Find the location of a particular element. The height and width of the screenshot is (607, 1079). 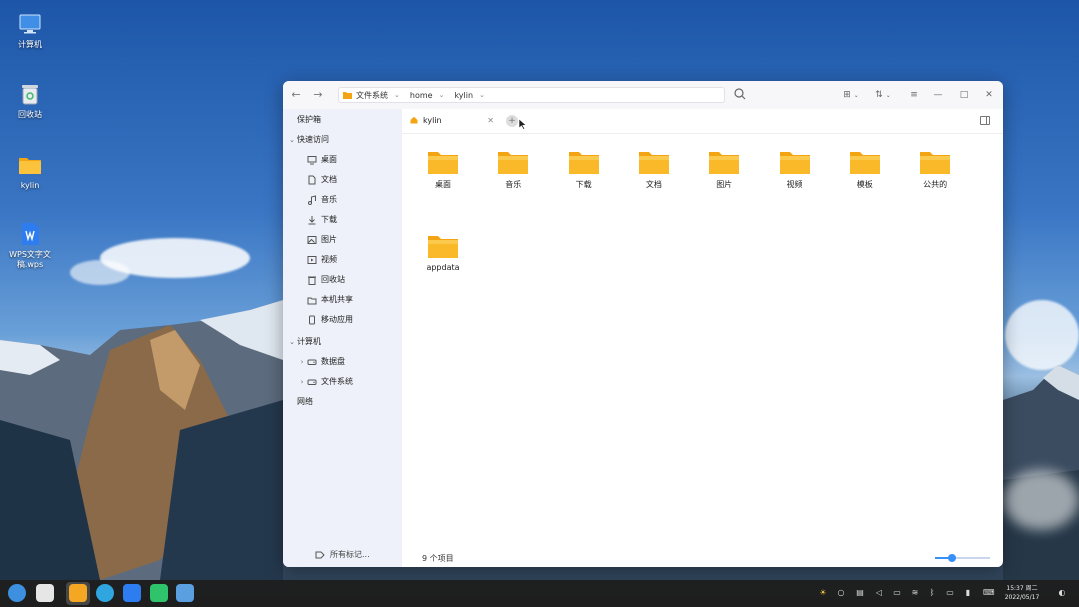

show-desktop-icon: ◐ is located at coordinates (1062, 593).